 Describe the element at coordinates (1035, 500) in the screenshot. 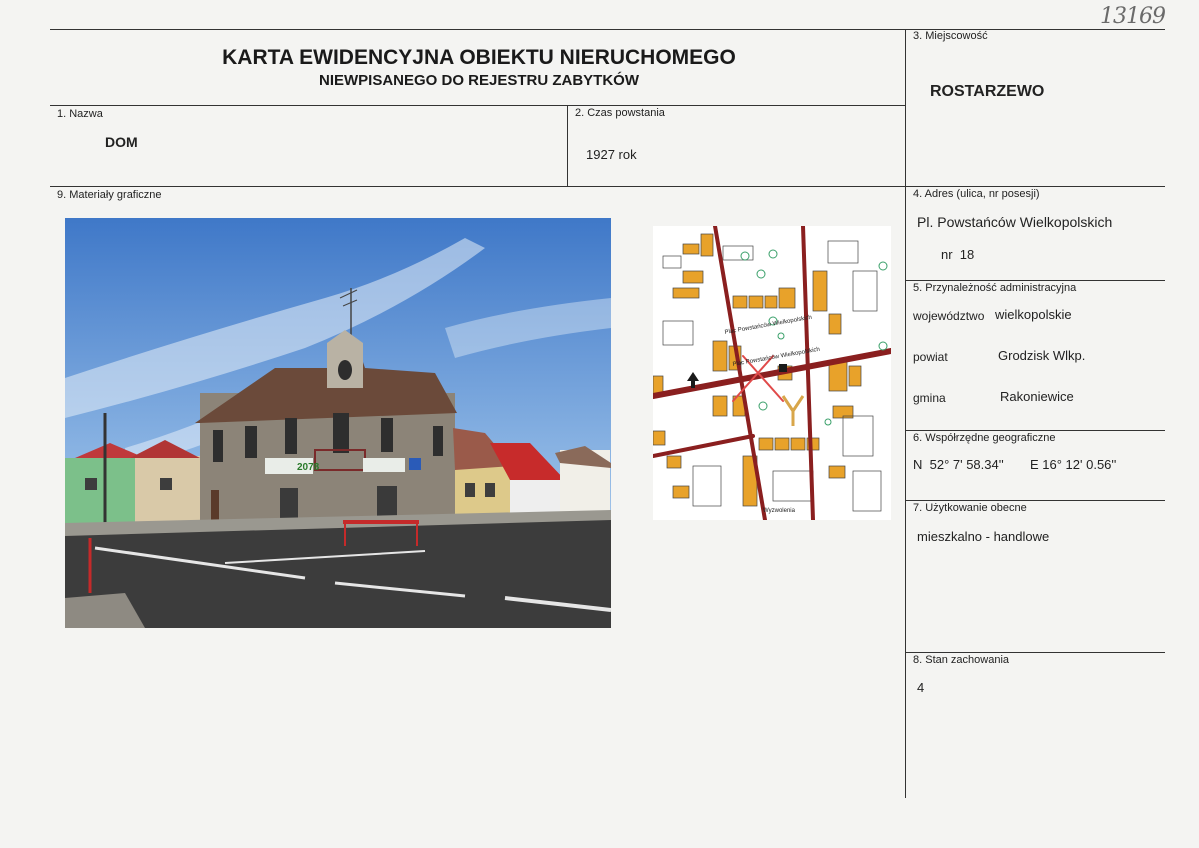

I see `coords-bottom-line` at that location.